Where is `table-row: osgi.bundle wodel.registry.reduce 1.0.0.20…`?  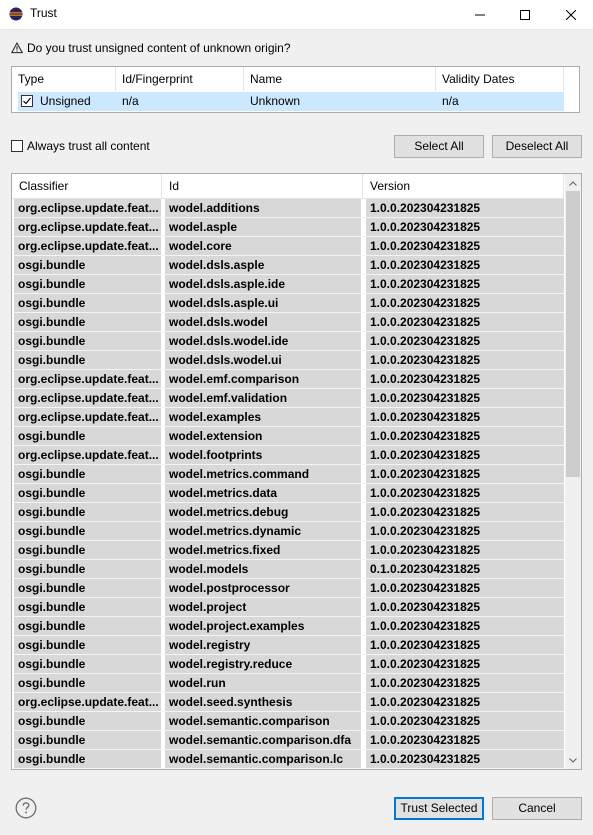 table-row: osgi.bundle wodel.registry.reduce 1.0.0.20… is located at coordinates (289, 664).